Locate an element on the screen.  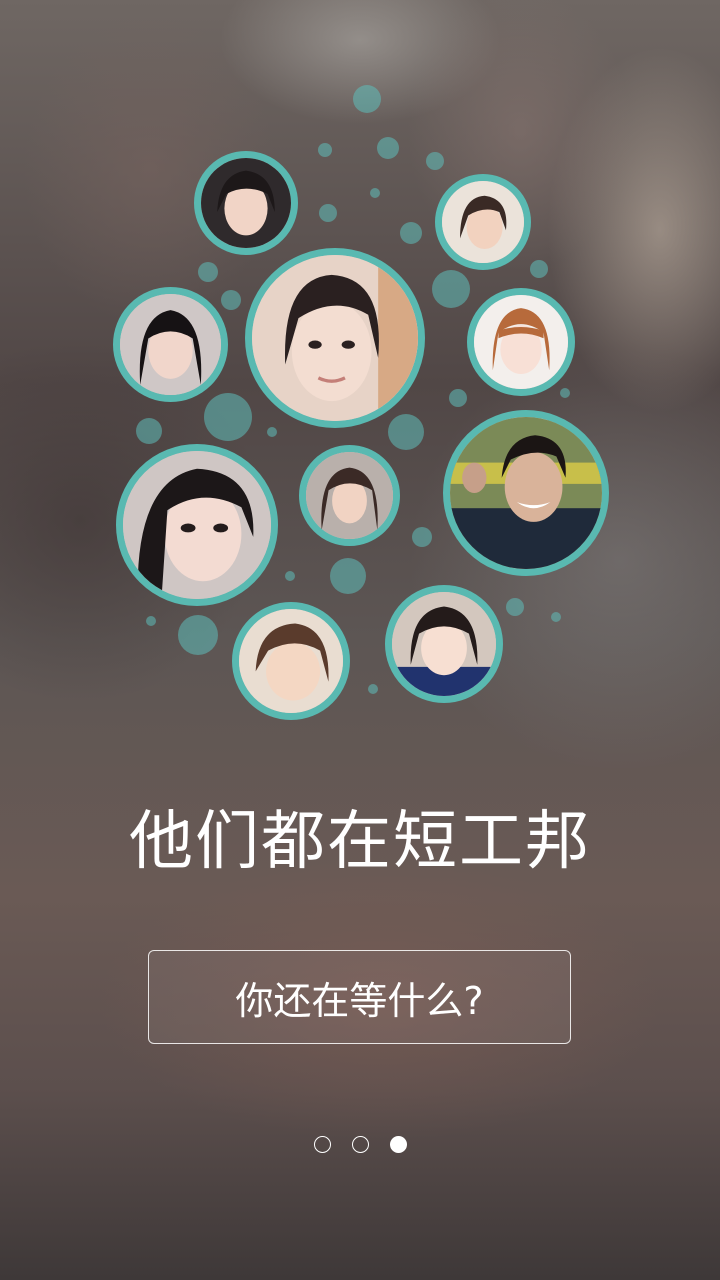
page-indicator is located at coordinates (360, 1145).